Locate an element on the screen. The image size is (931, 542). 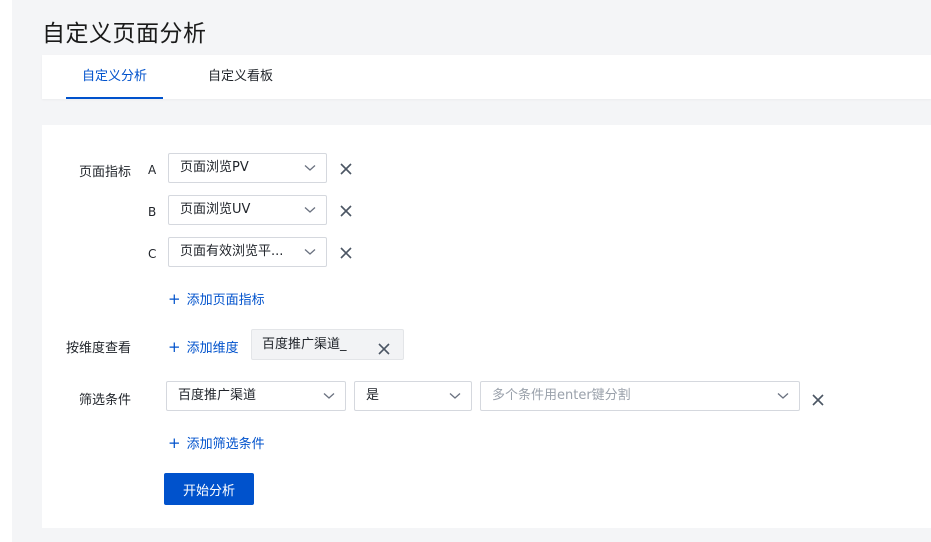
add-filter-label: 添加筛选条件 is located at coordinates (225, 444).